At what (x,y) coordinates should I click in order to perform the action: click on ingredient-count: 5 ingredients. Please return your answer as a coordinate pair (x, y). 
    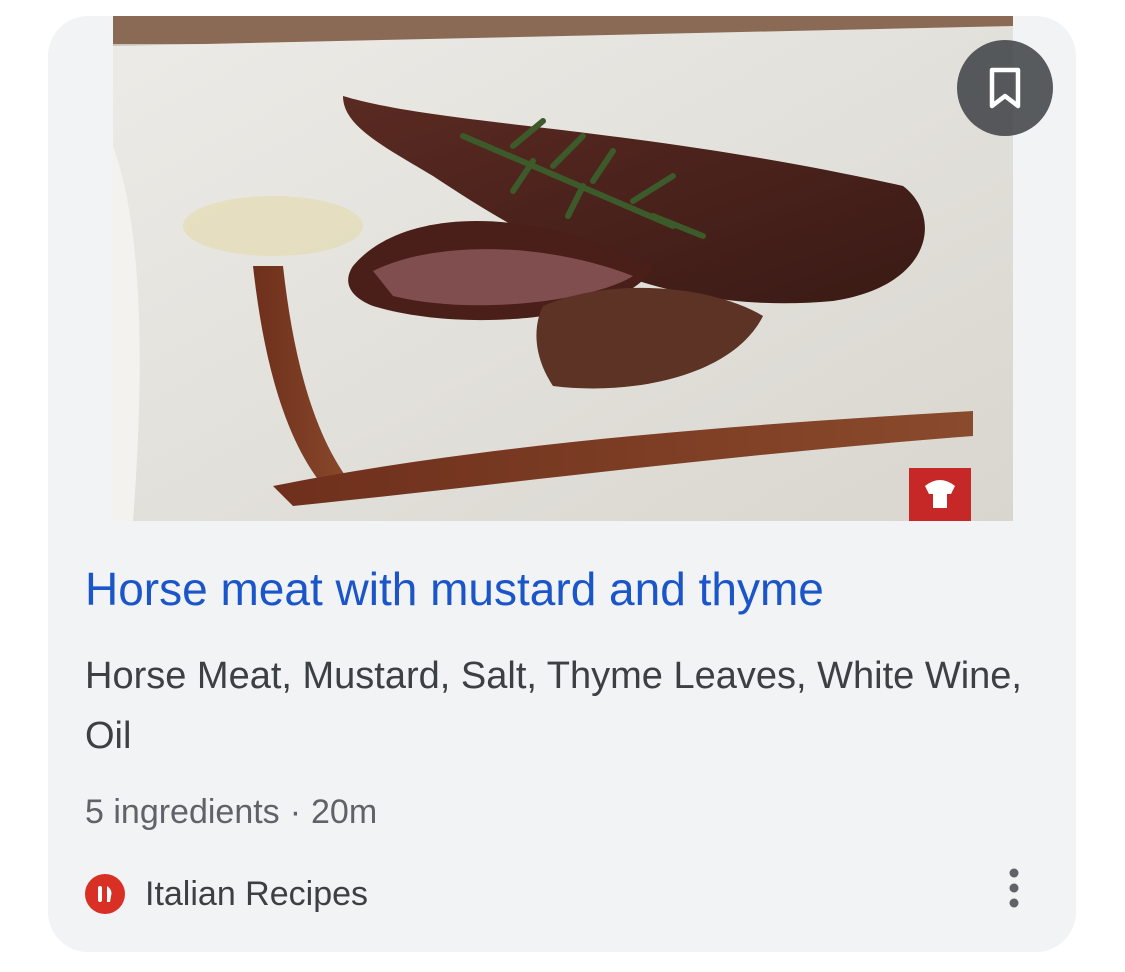
    Looking at the image, I should click on (182, 812).